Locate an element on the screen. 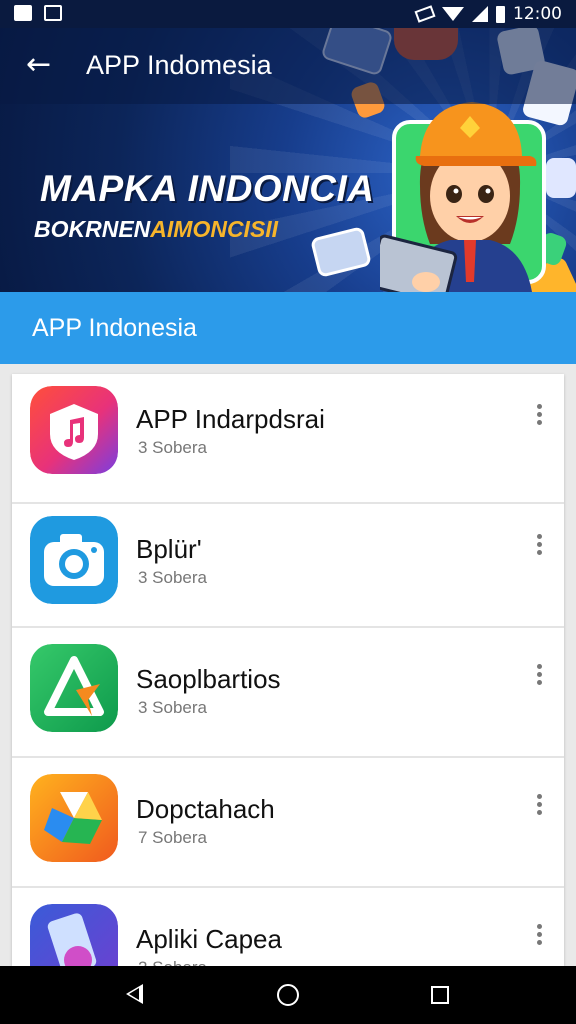 This screenshot has width=576, height=1024. camera-app-icon is located at coordinates (74, 560).